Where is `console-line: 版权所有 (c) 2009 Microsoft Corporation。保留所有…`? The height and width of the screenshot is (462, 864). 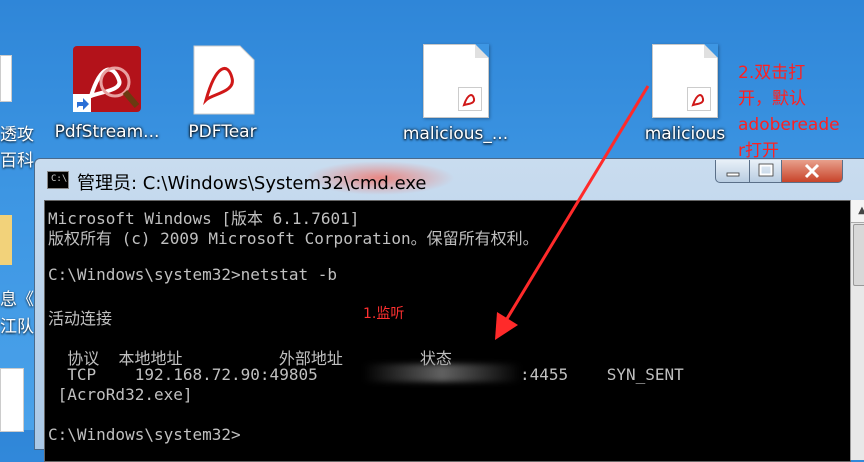 console-line: 版权所有 (c) 2009 Microsoft Corporation。保留所有… is located at coordinates (293, 238).